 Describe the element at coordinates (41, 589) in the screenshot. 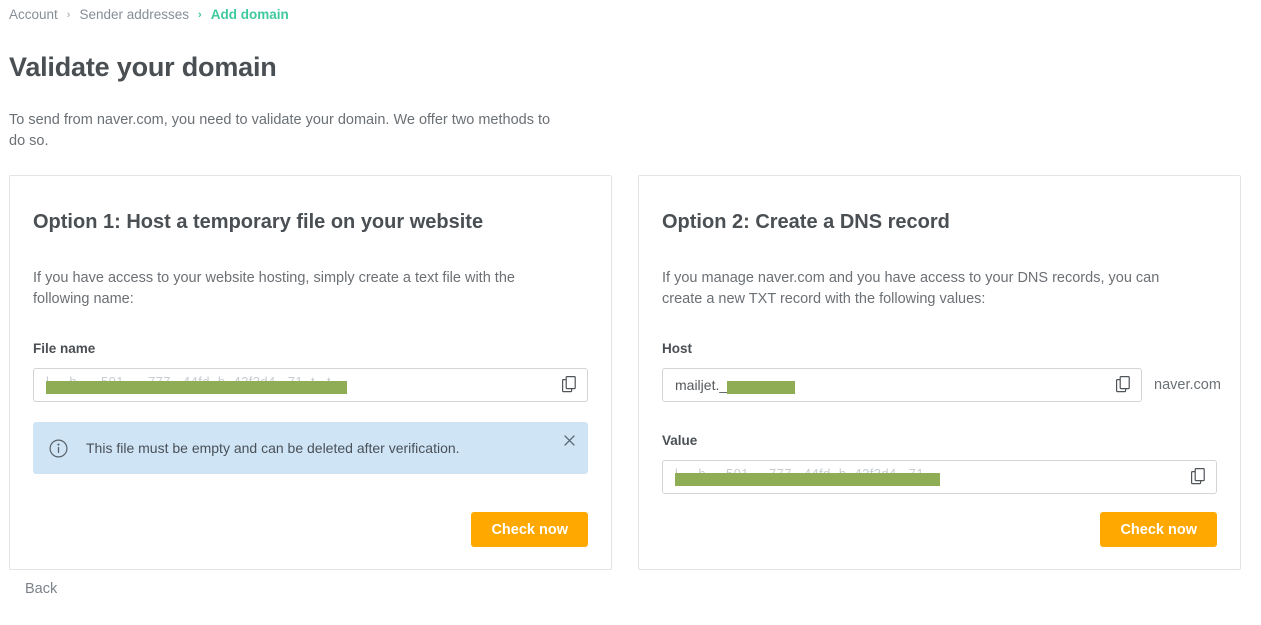

I see `back-link: Back` at that location.